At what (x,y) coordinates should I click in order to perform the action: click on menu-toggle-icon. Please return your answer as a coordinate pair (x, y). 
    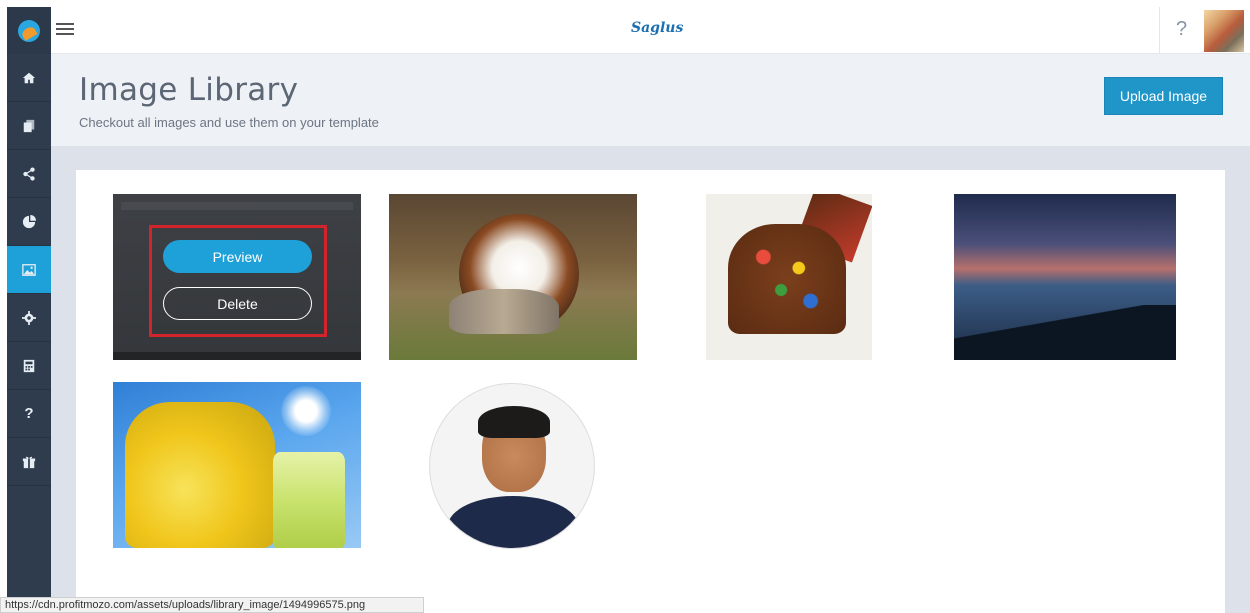
    Looking at the image, I should click on (65, 30).